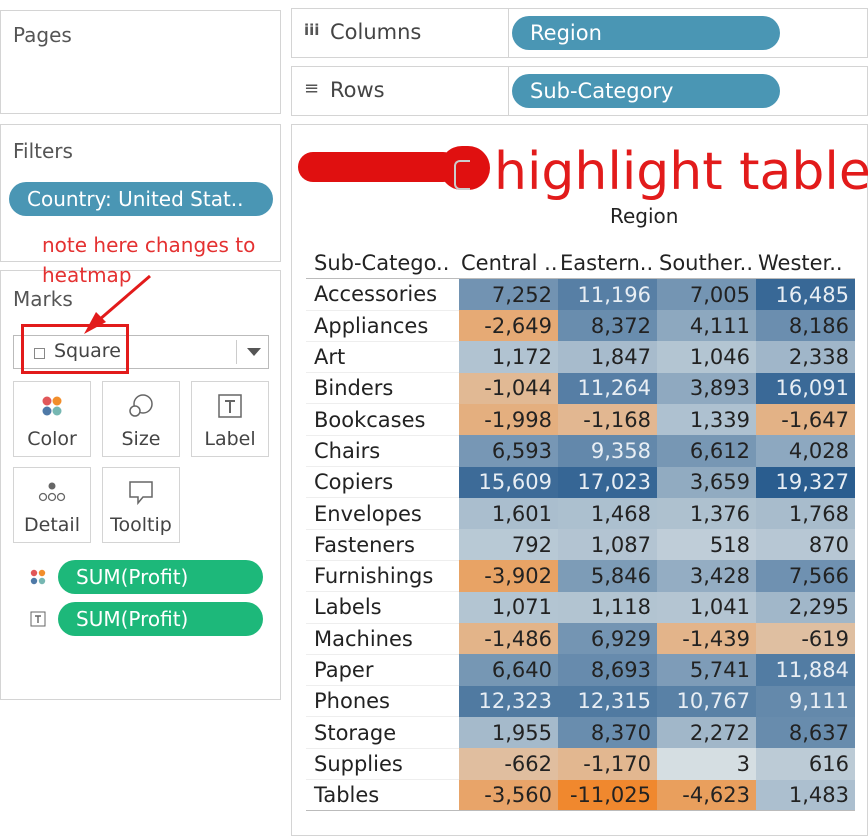  Describe the element at coordinates (607, 701) in the screenshot. I see `heatmap-cell: 12,315` at that location.